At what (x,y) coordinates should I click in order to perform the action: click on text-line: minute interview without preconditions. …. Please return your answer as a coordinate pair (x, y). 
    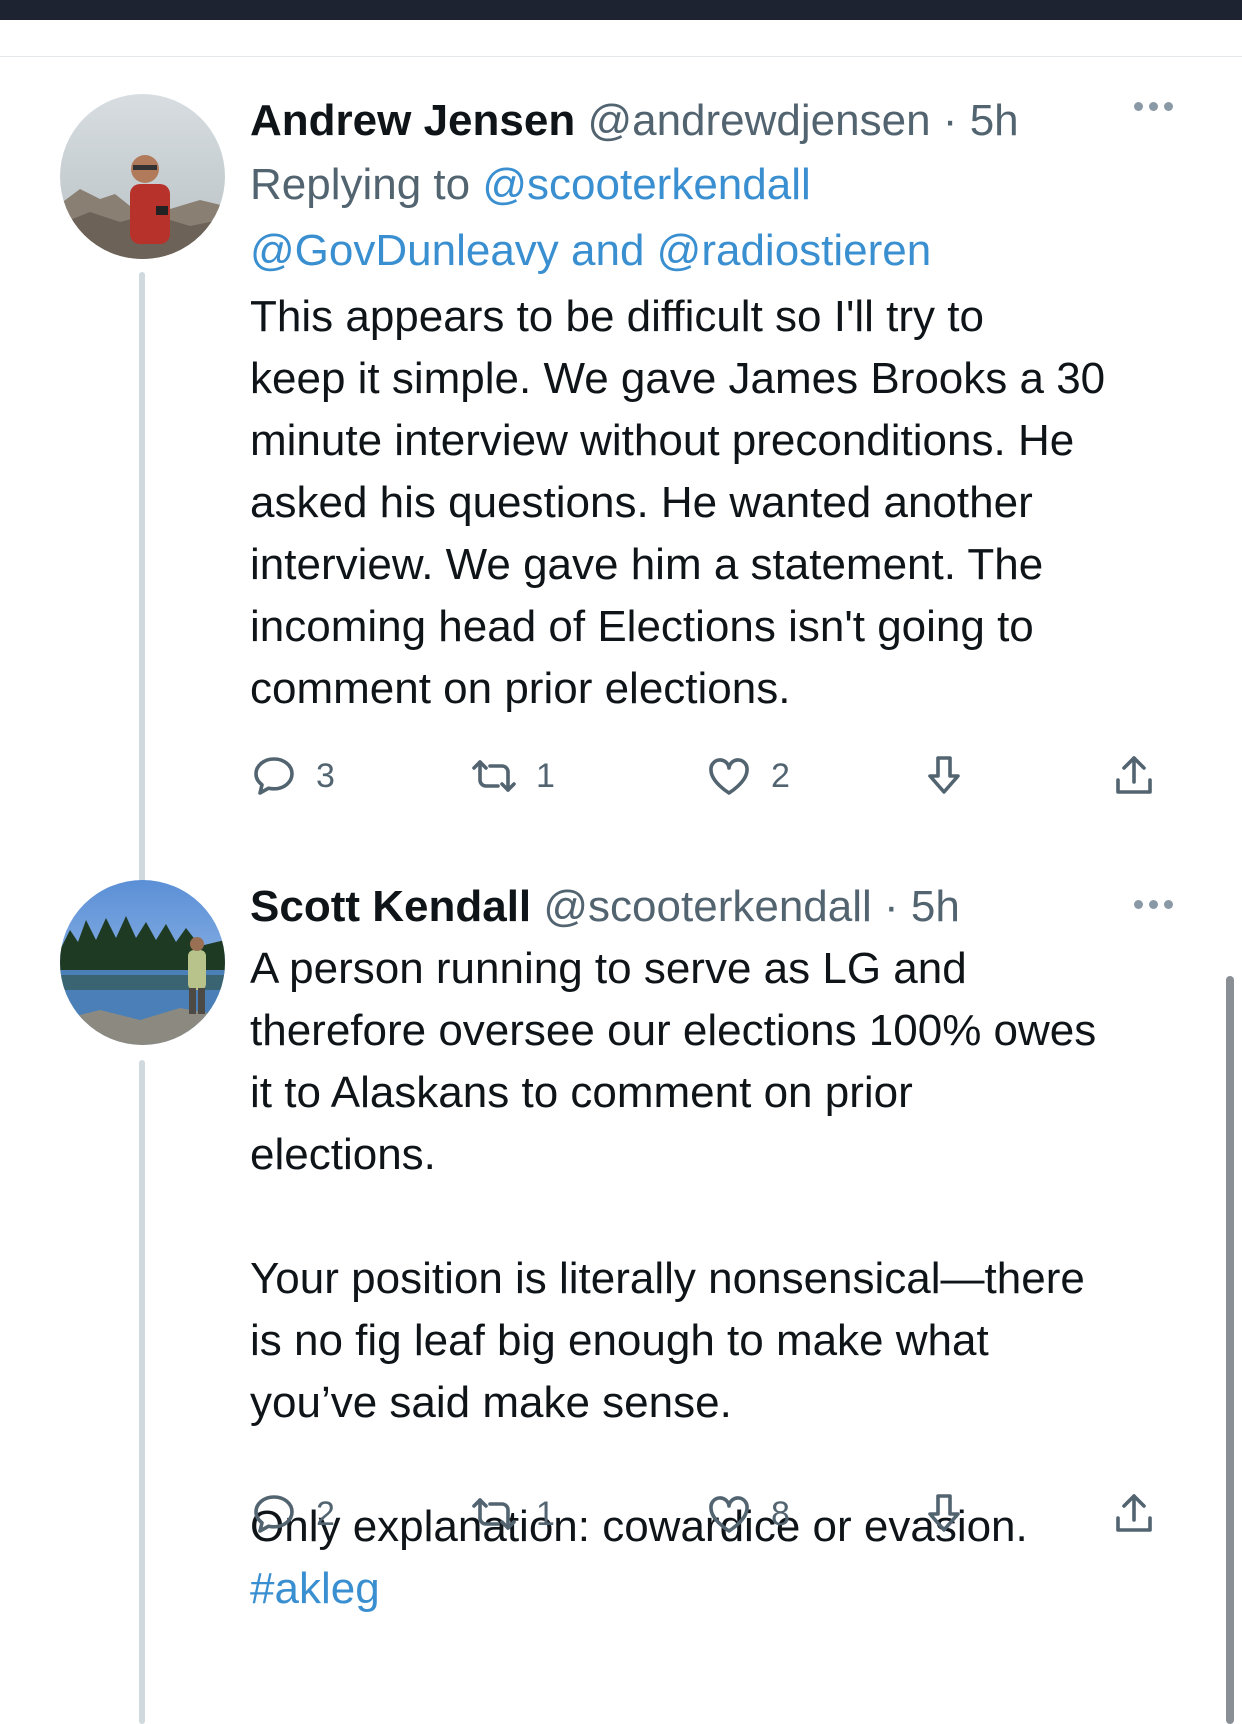
    Looking at the image, I should click on (662, 440).